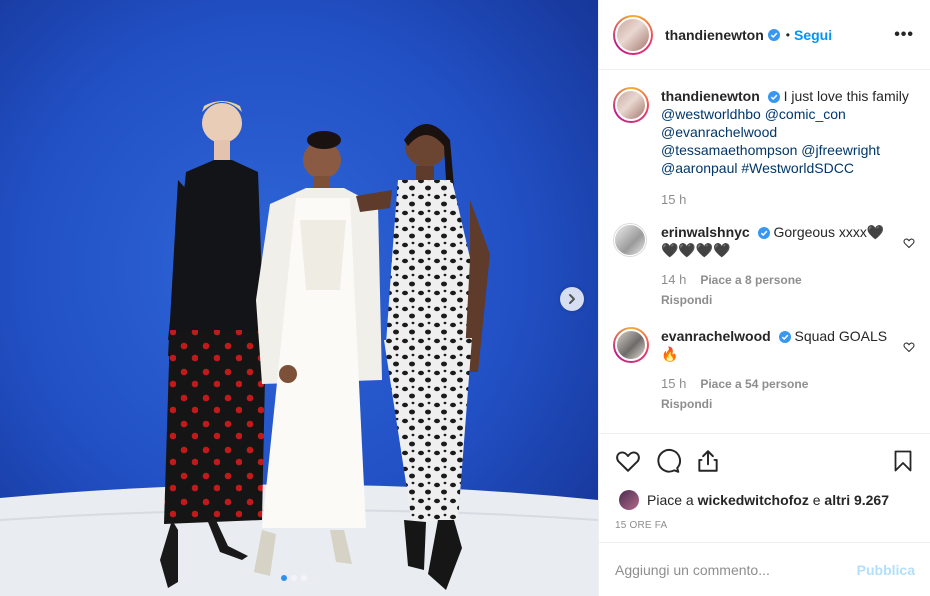 The height and width of the screenshot is (596, 930). I want to click on share-icon, so click(708, 461).